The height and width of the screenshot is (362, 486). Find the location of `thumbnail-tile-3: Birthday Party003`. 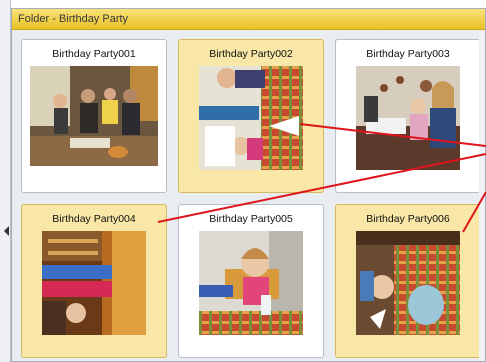

thumbnail-tile-3: Birthday Party003 is located at coordinates (408, 116).